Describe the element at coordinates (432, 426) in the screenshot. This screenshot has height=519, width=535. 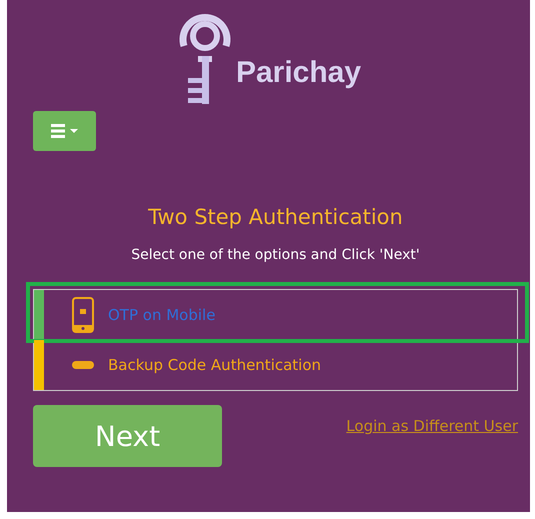
I see `different-user-link: Login as Different User` at that location.